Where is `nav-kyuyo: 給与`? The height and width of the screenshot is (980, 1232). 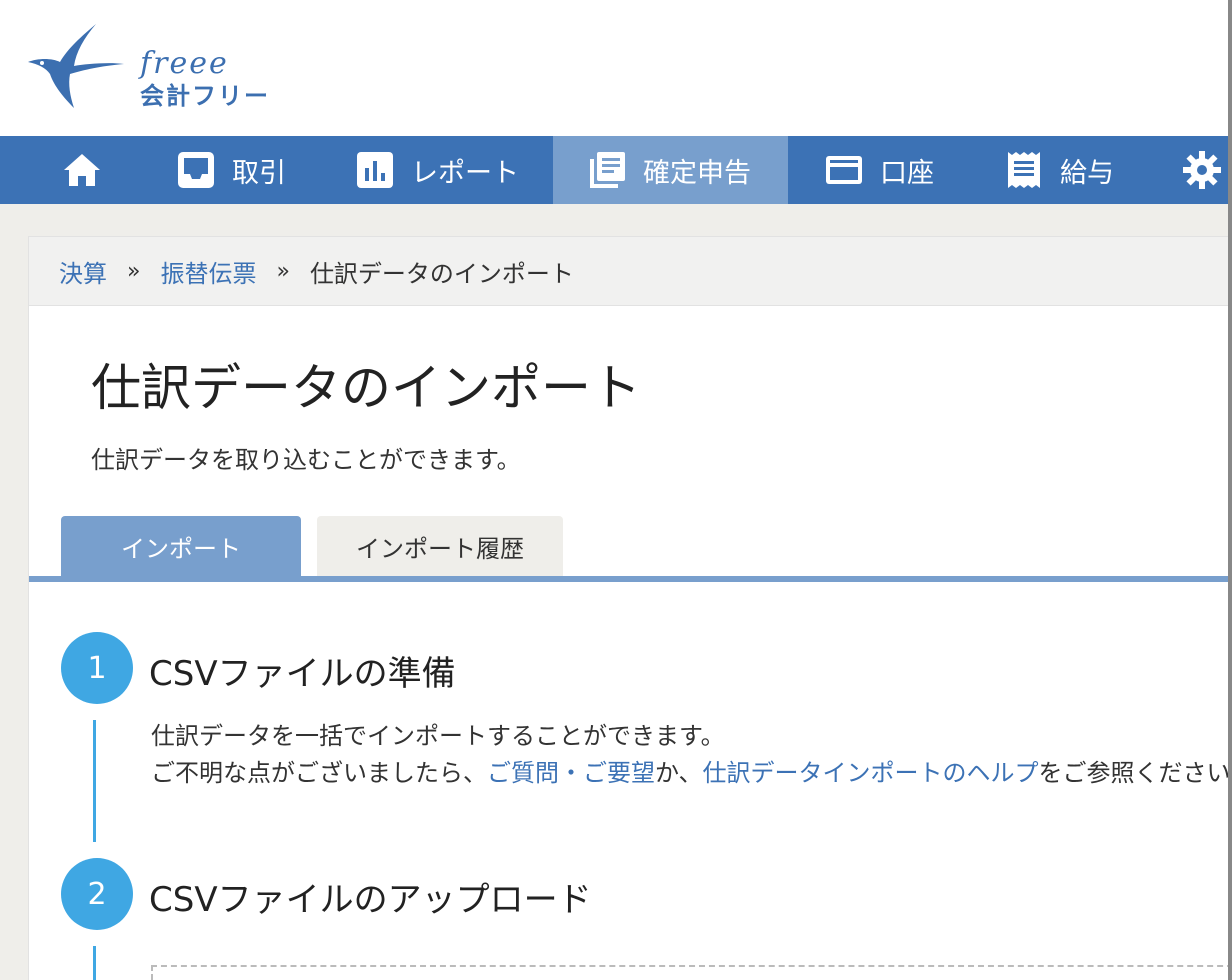 nav-kyuyo: 給与 is located at coordinates (1059, 170).